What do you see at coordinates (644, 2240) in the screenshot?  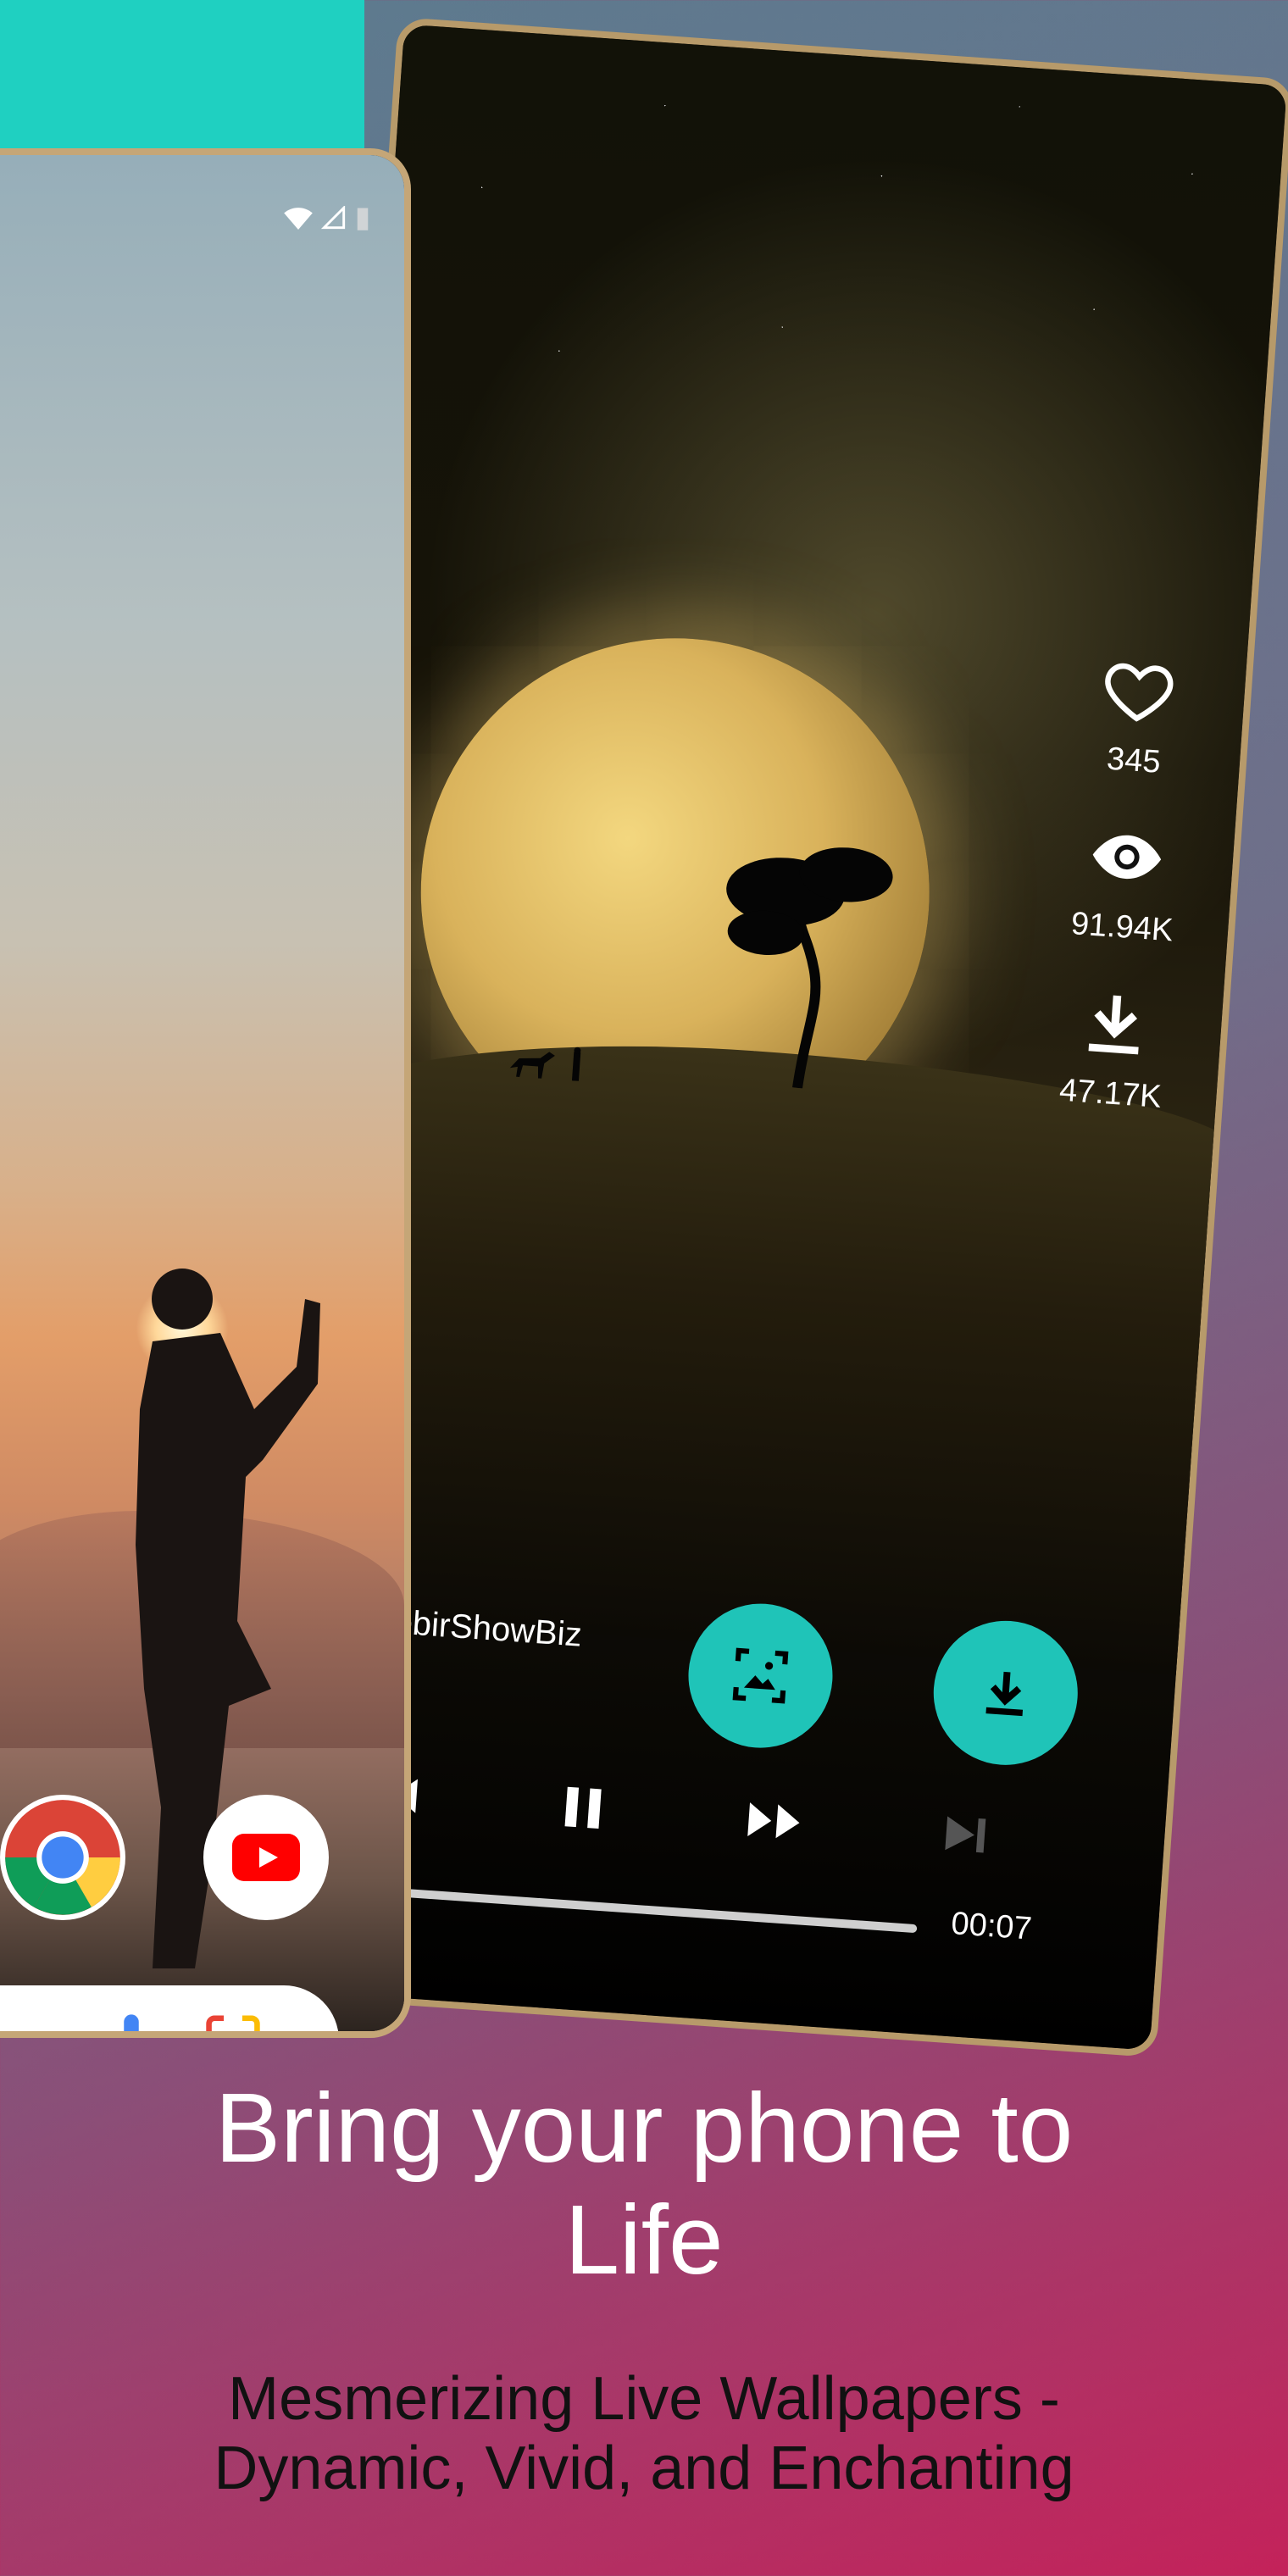 I see `headline-line-2: Life` at bounding box center [644, 2240].